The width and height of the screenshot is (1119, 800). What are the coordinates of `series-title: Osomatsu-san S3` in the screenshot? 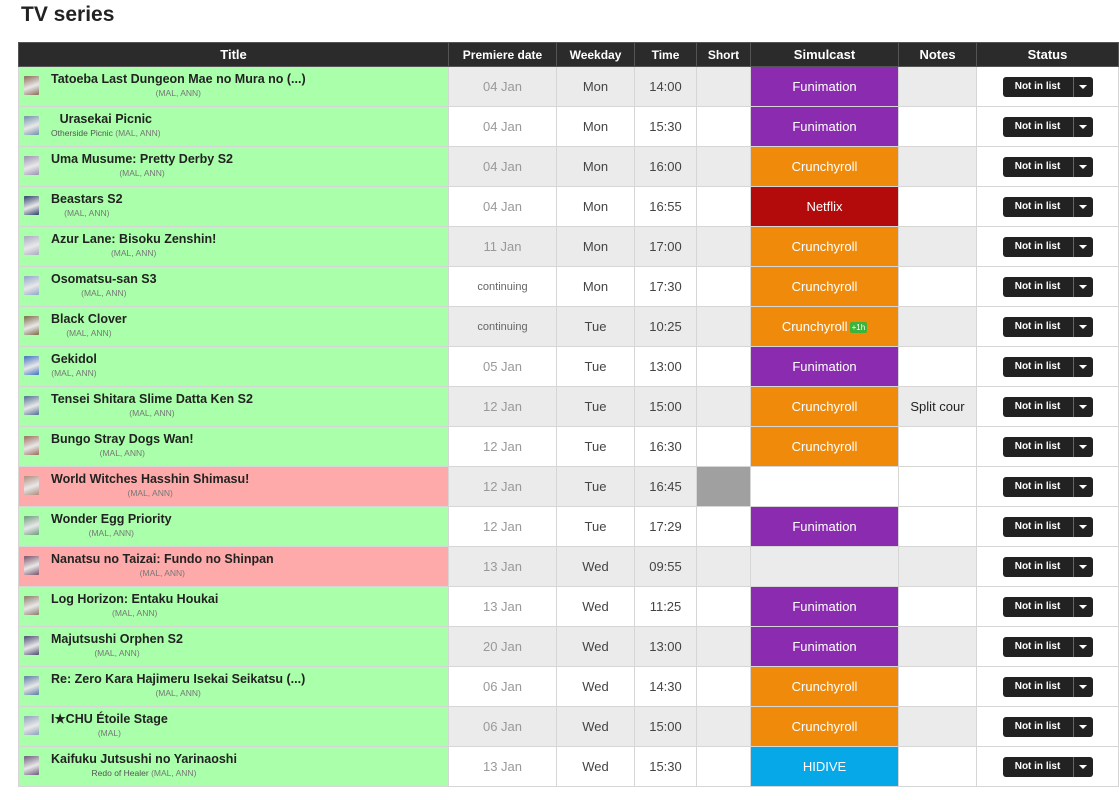 It's located at (104, 279).